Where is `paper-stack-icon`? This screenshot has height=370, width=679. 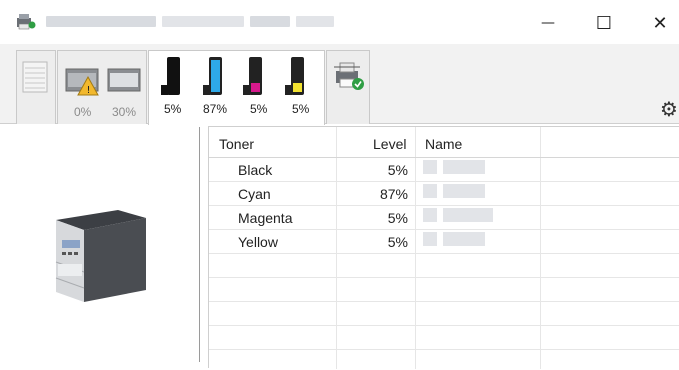 paper-stack-icon is located at coordinates (35, 77).